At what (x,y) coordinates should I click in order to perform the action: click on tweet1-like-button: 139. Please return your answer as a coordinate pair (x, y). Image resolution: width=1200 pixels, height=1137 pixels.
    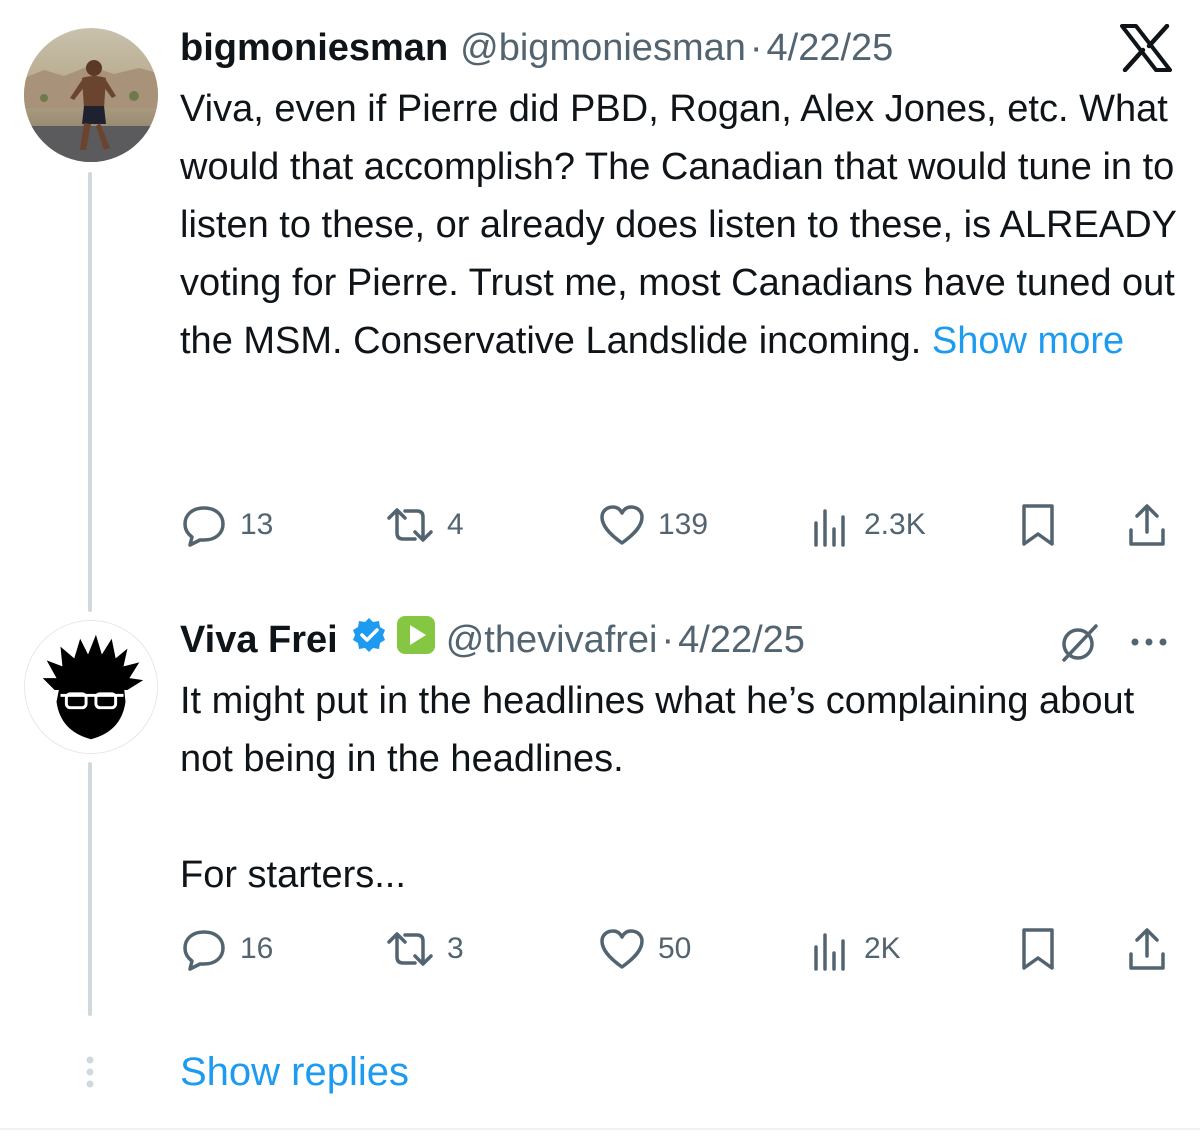
    Looking at the image, I should click on (653, 525).